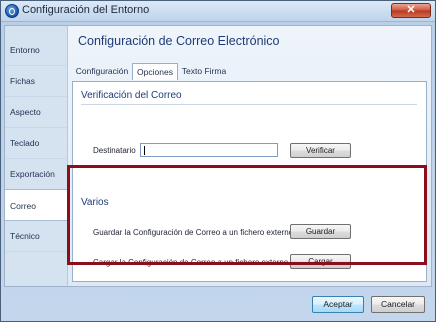 The image size is (436, 322). What do you see at coordinates (131, 95) in the screenshot?
I see `group-title-verificacion: Verificación del Correo` at bounding box center [131, 95].